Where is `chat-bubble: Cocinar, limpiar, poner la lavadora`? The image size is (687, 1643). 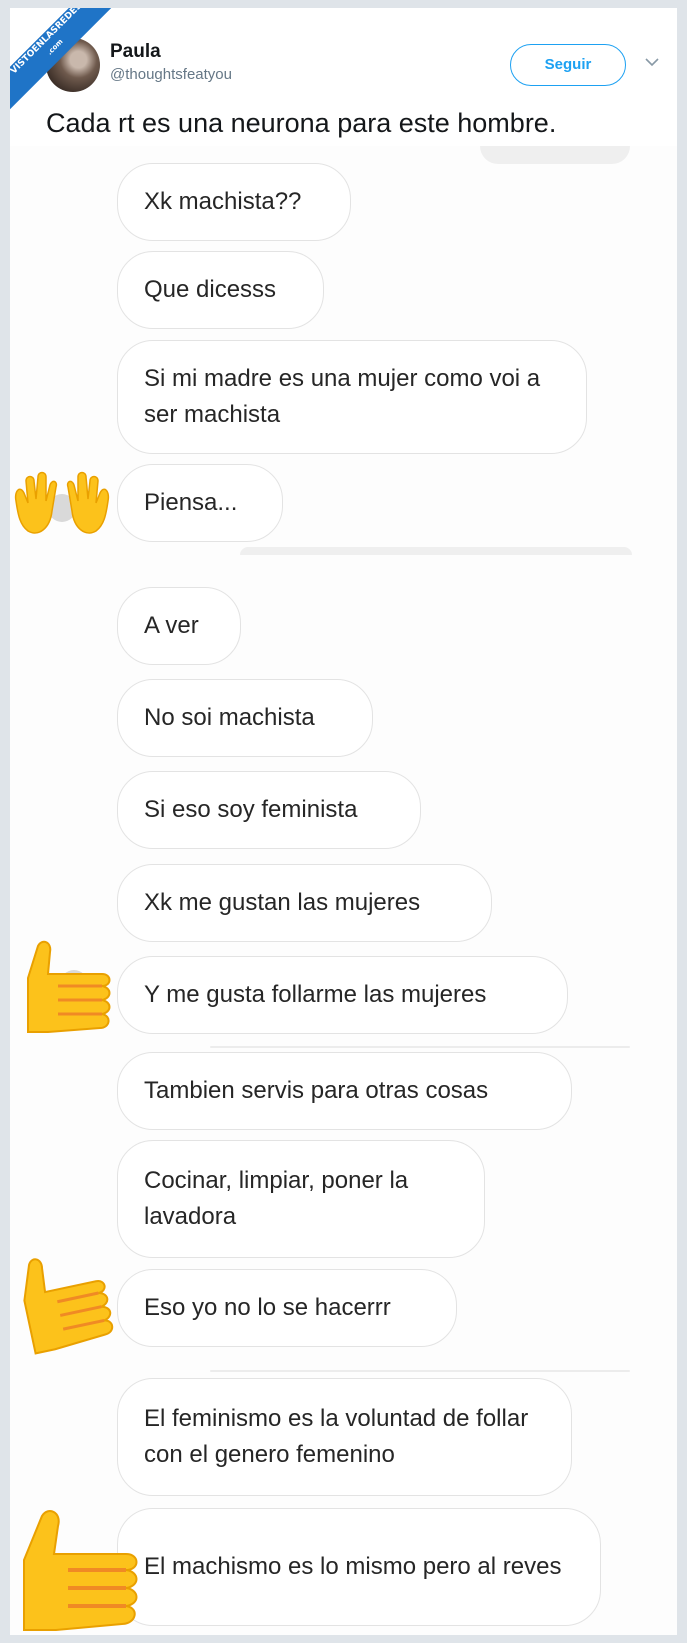 chat-bubble: Cocinar, limpiar, poner la lavadora is located at coordinates (301, 1199).